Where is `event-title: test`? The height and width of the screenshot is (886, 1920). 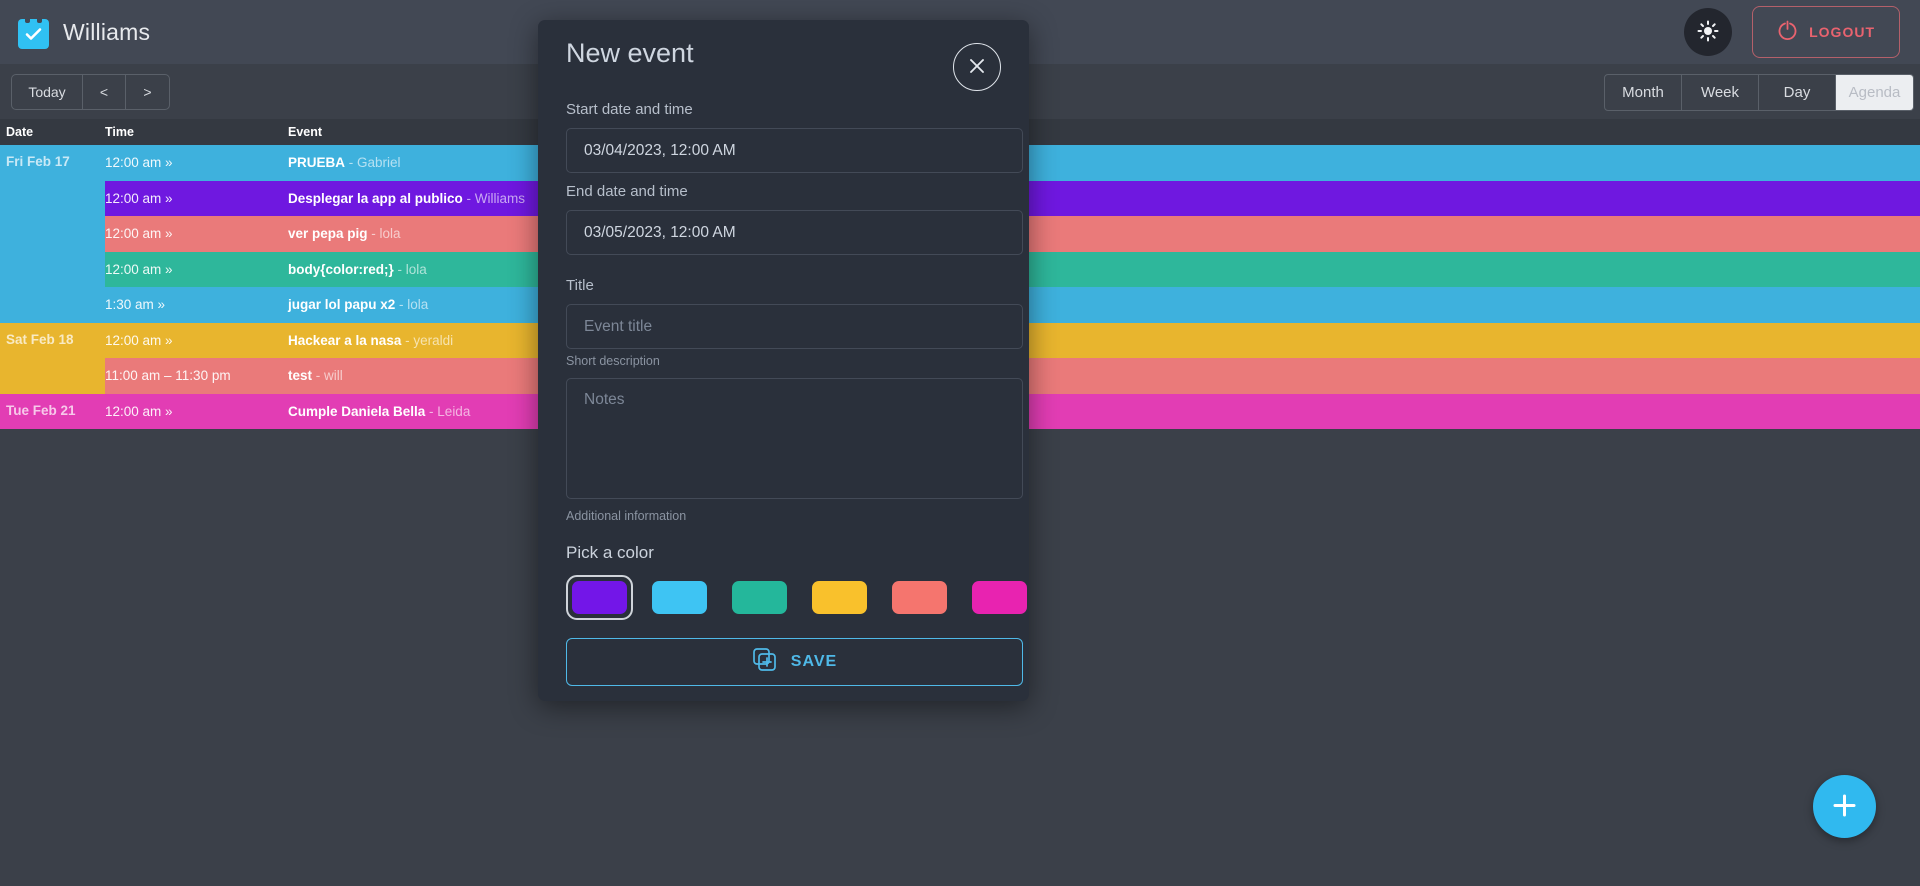 event-title: test is located at coordinates (300, 376).